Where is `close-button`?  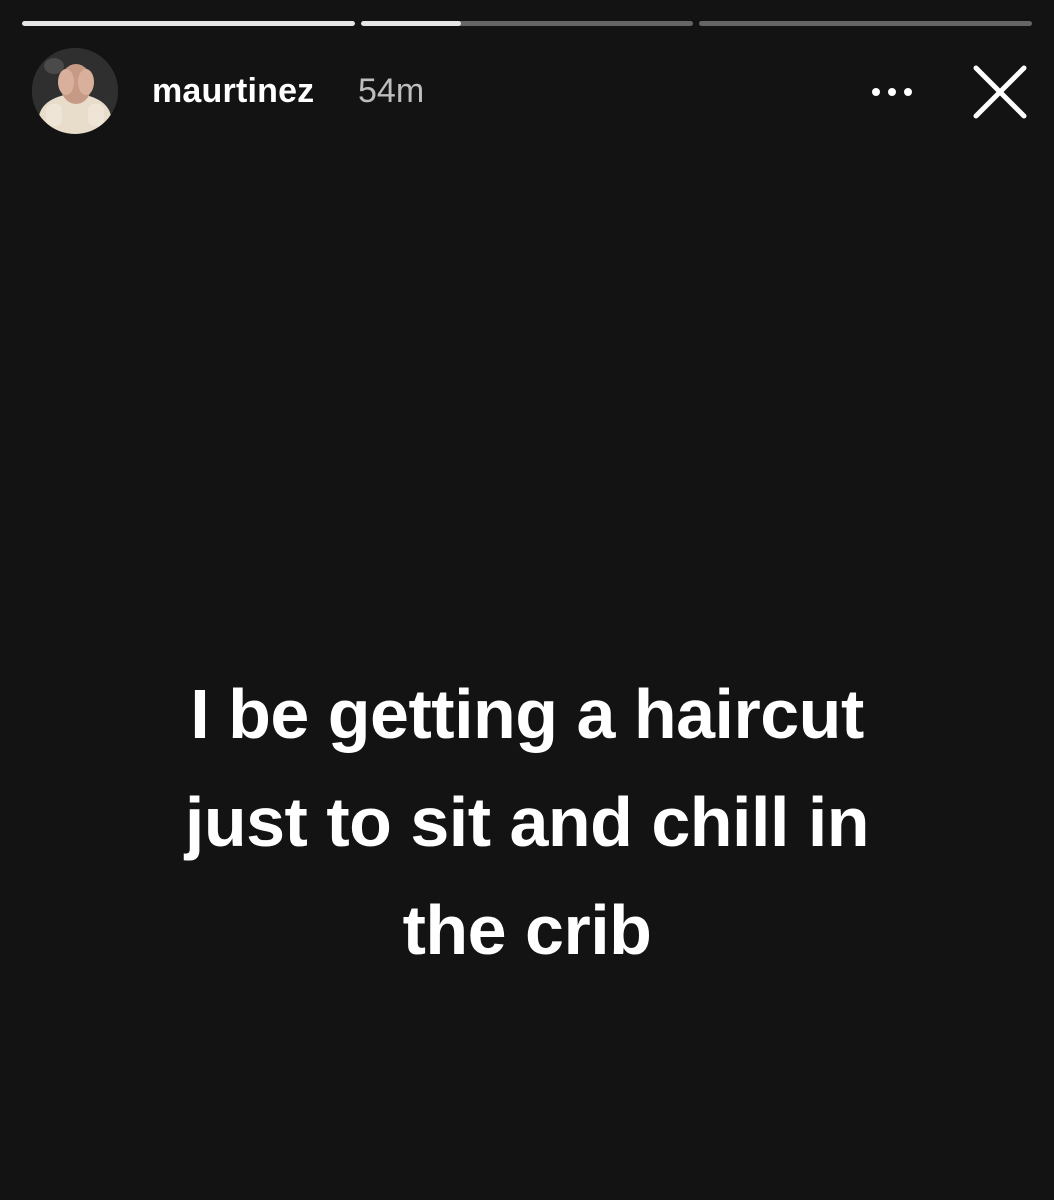
close-button is located at coordinates (1000, 92).